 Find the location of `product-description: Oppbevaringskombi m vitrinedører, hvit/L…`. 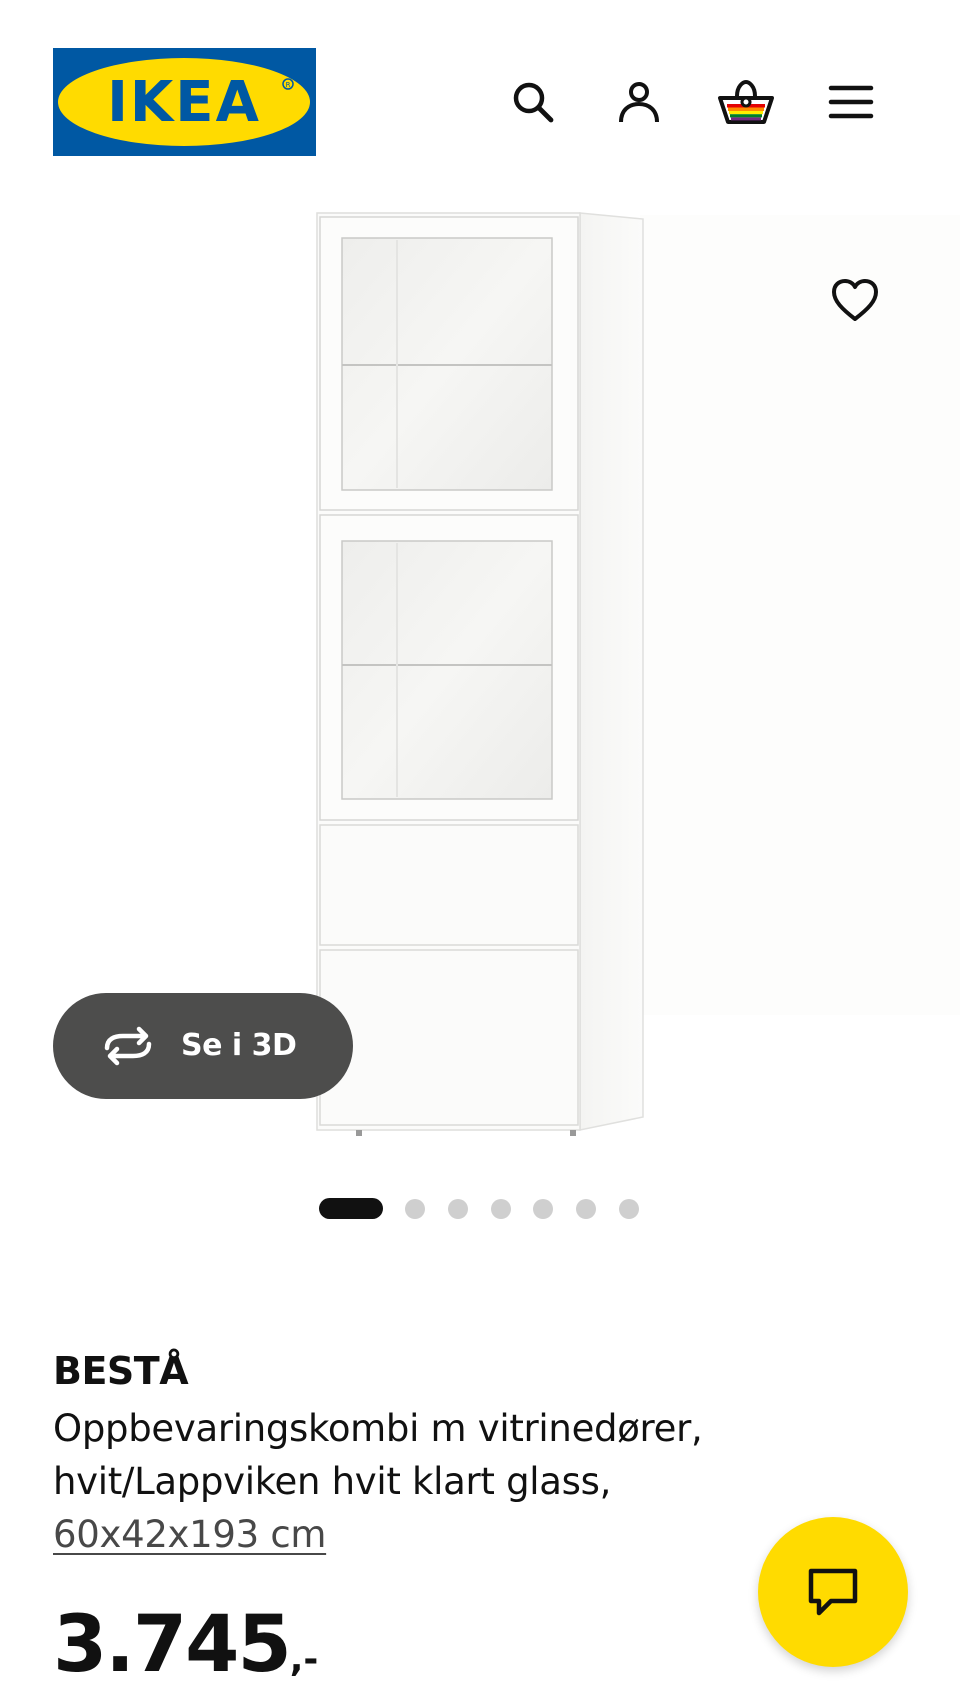

product-description: Oppbevaringskombi m vitrinedører, hvit/L… is located at coordinates (433, 1481).